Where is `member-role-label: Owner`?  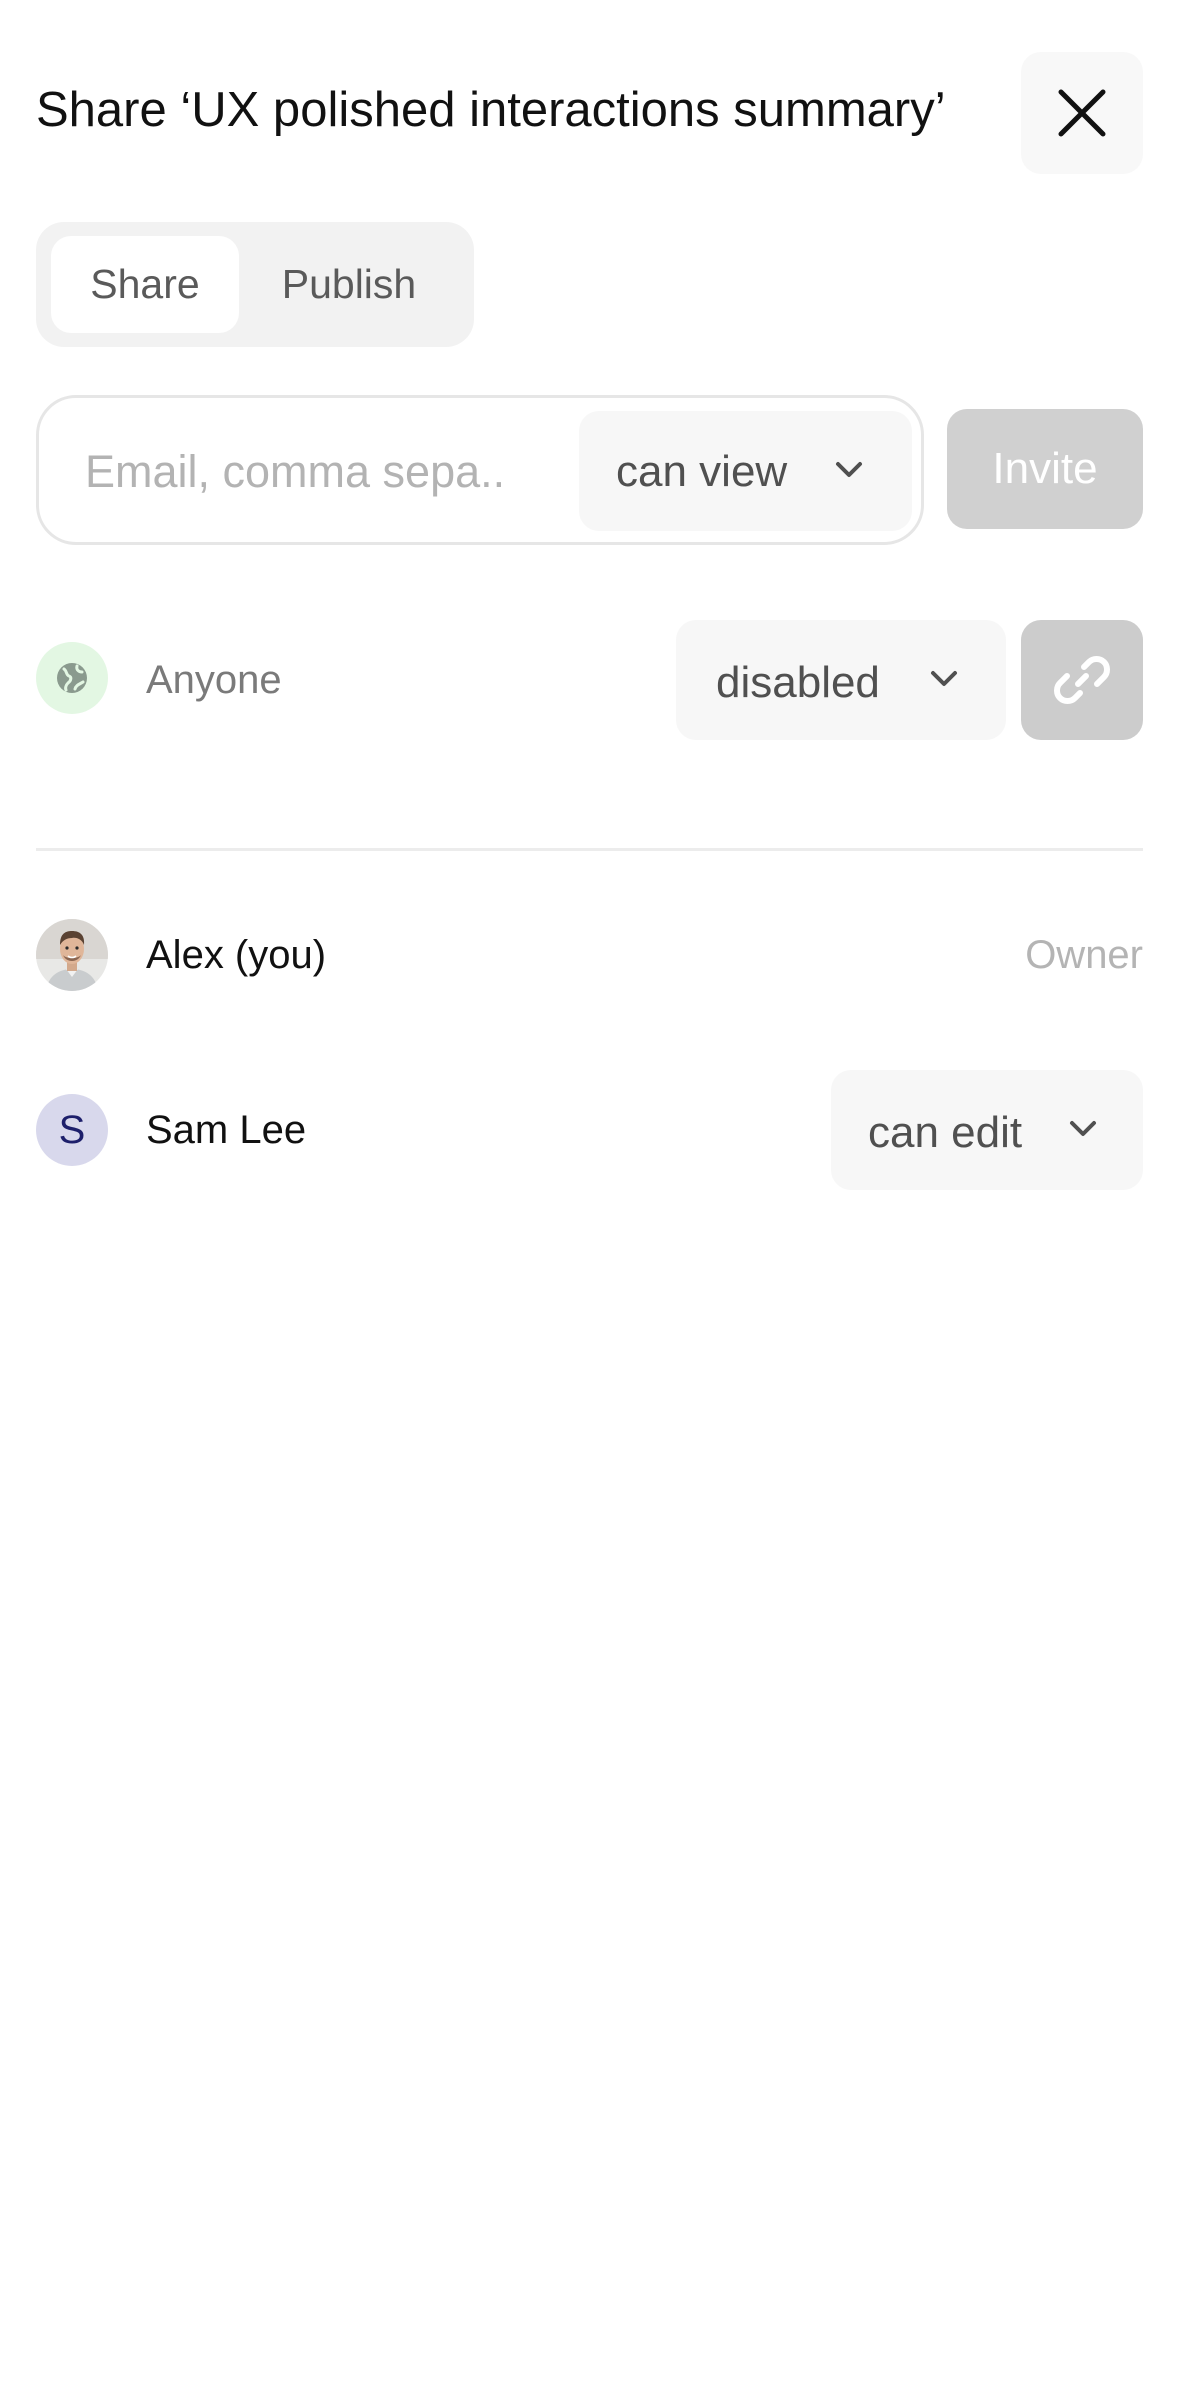 member-role-label: Owner is located at coordinates (1084, 955).